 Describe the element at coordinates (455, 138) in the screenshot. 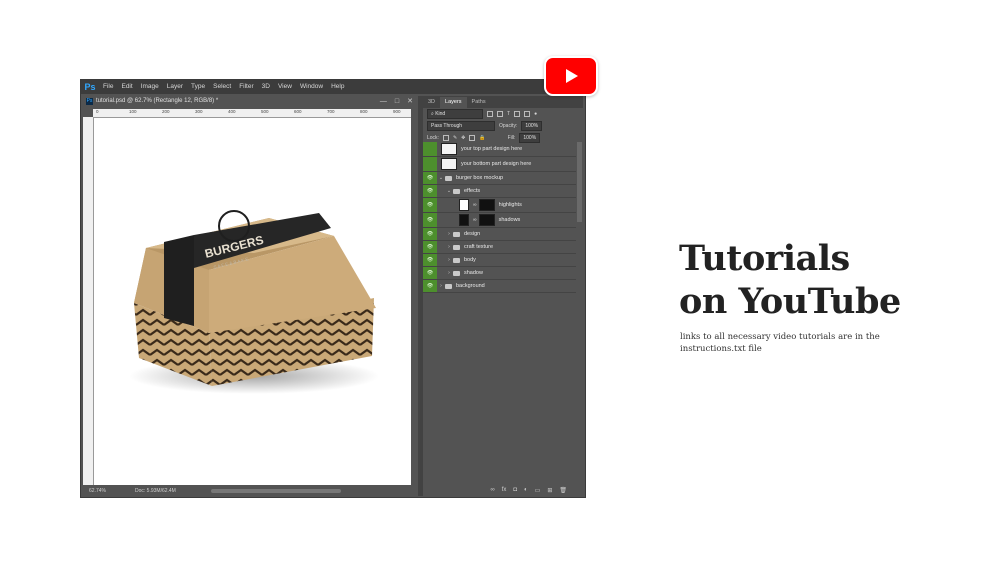

I see `lock-pixels-icon: ✎` at that location.